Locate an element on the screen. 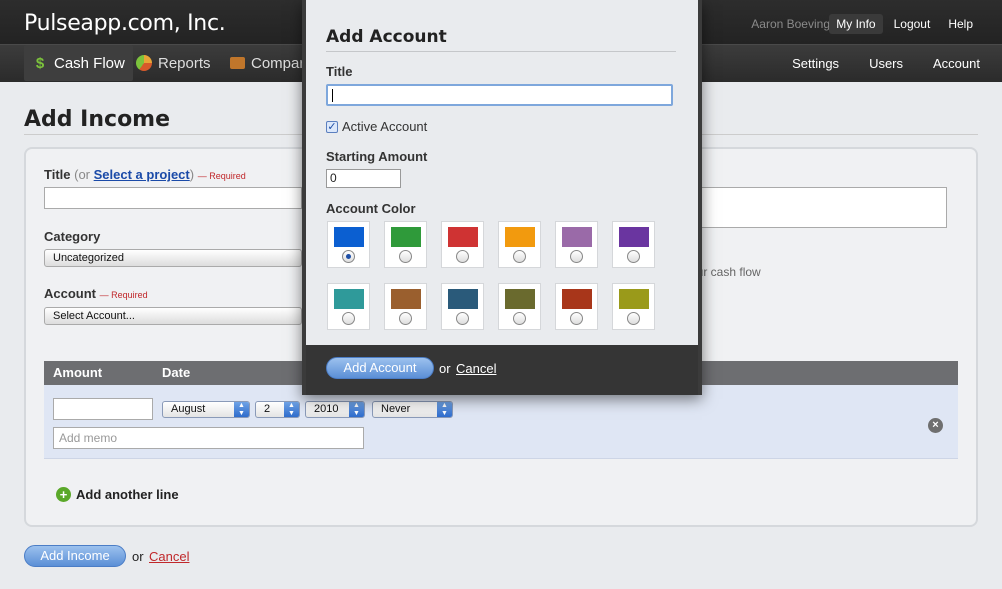  add-income-button: Add Income is located at coordinates (75, 556).